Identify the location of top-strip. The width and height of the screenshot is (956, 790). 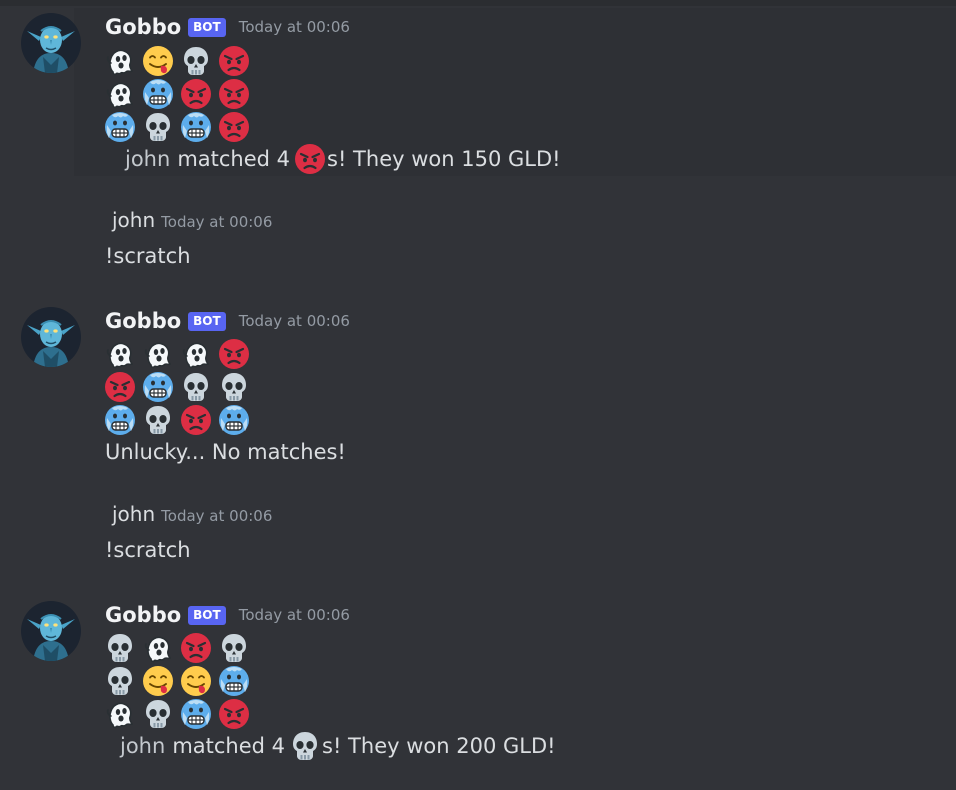
(478, 3).